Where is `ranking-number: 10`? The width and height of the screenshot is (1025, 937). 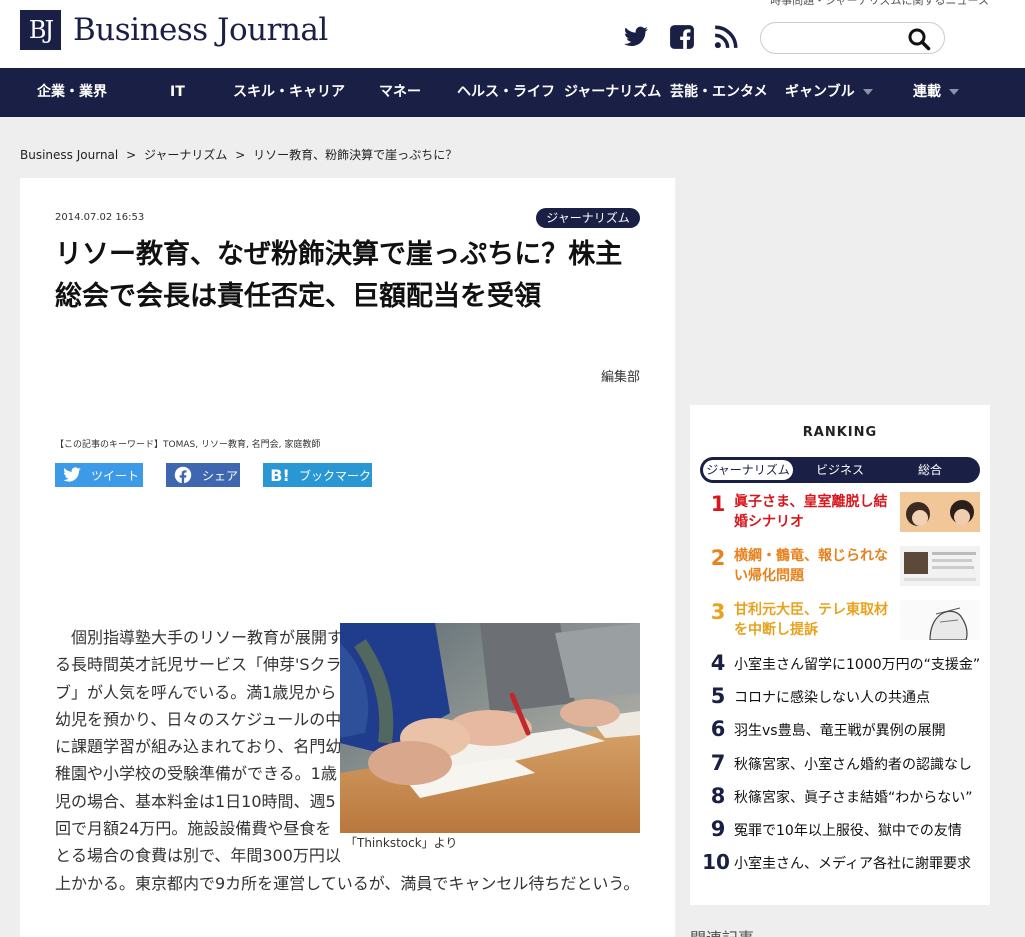
ranking-number: 10 is located at coordinates (716, 862).